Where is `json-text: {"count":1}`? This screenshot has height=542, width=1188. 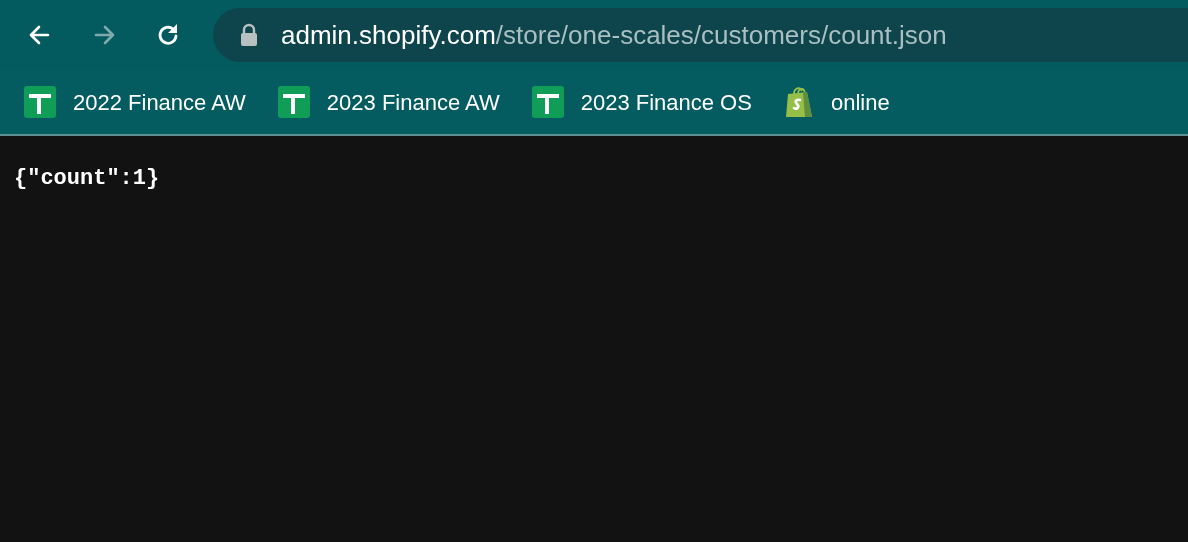
json-text: {"count":1} is located at coordinates (87, 179).